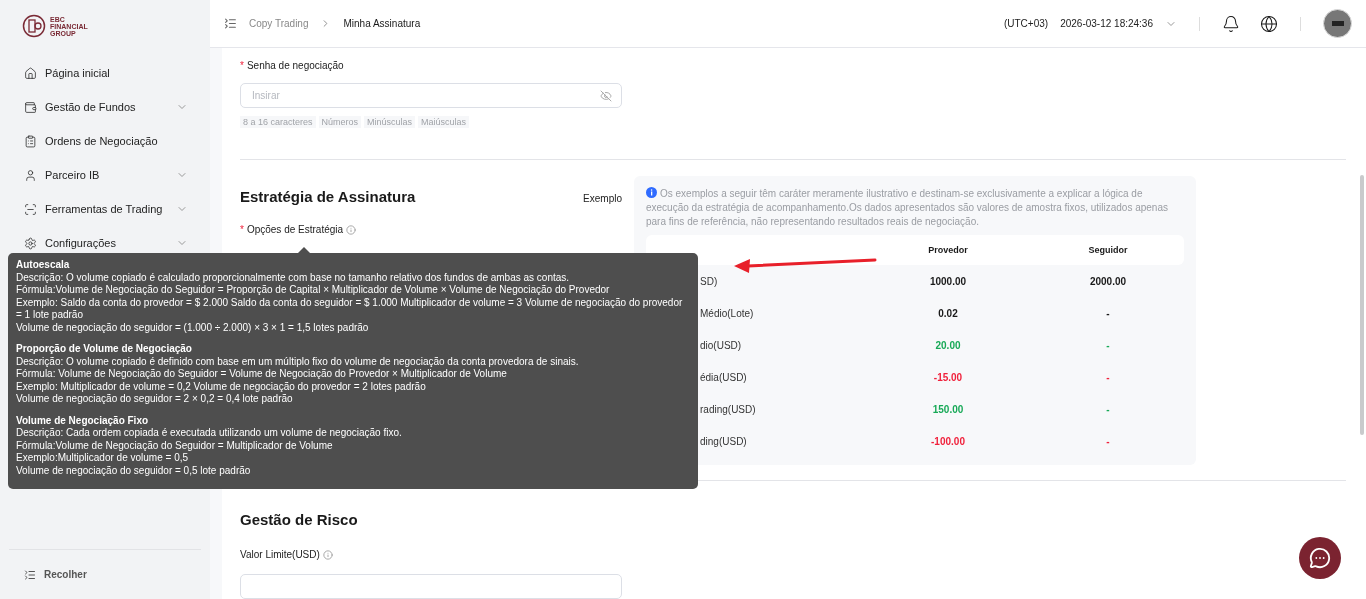  I want to click on tooltip-text: Descrição: O volume copiado é definido com base em um múltiplo fixo do volume de negociação da conta provedora de sinais., so click(298, 361).